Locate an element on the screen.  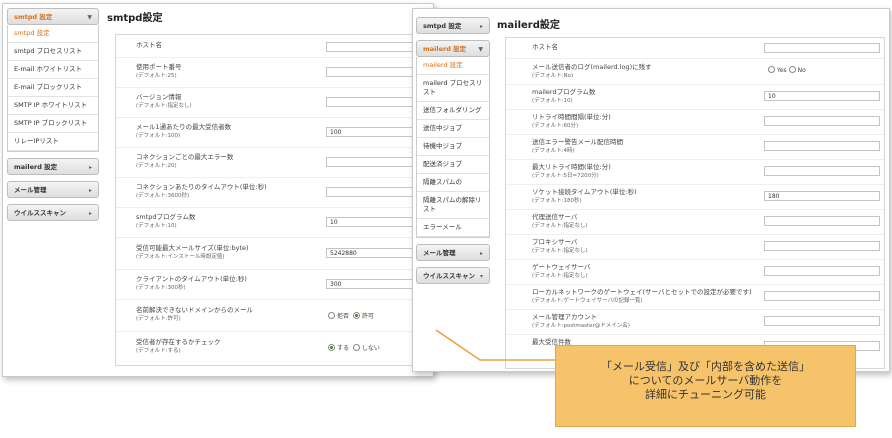
callout-line-1: 「メール受信」及び「内部を含めた送信」 is located at coordinates (705, 366).